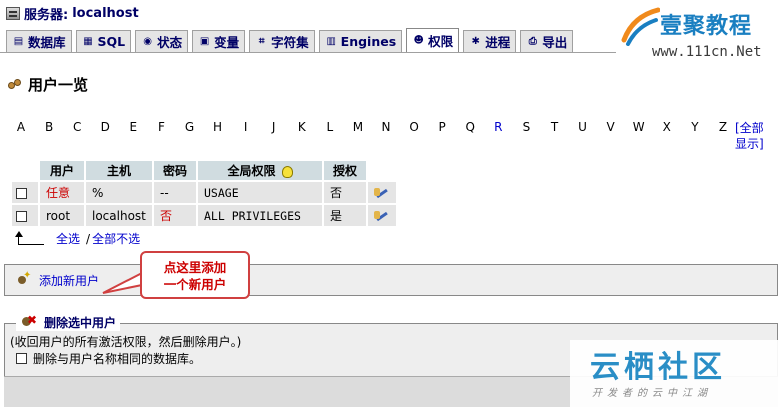 This screenshot has height=407, width=778. Describe the element at coordinates (162, 41) in the screenshot. I see `tab-status: ◉ 状态` at that location.